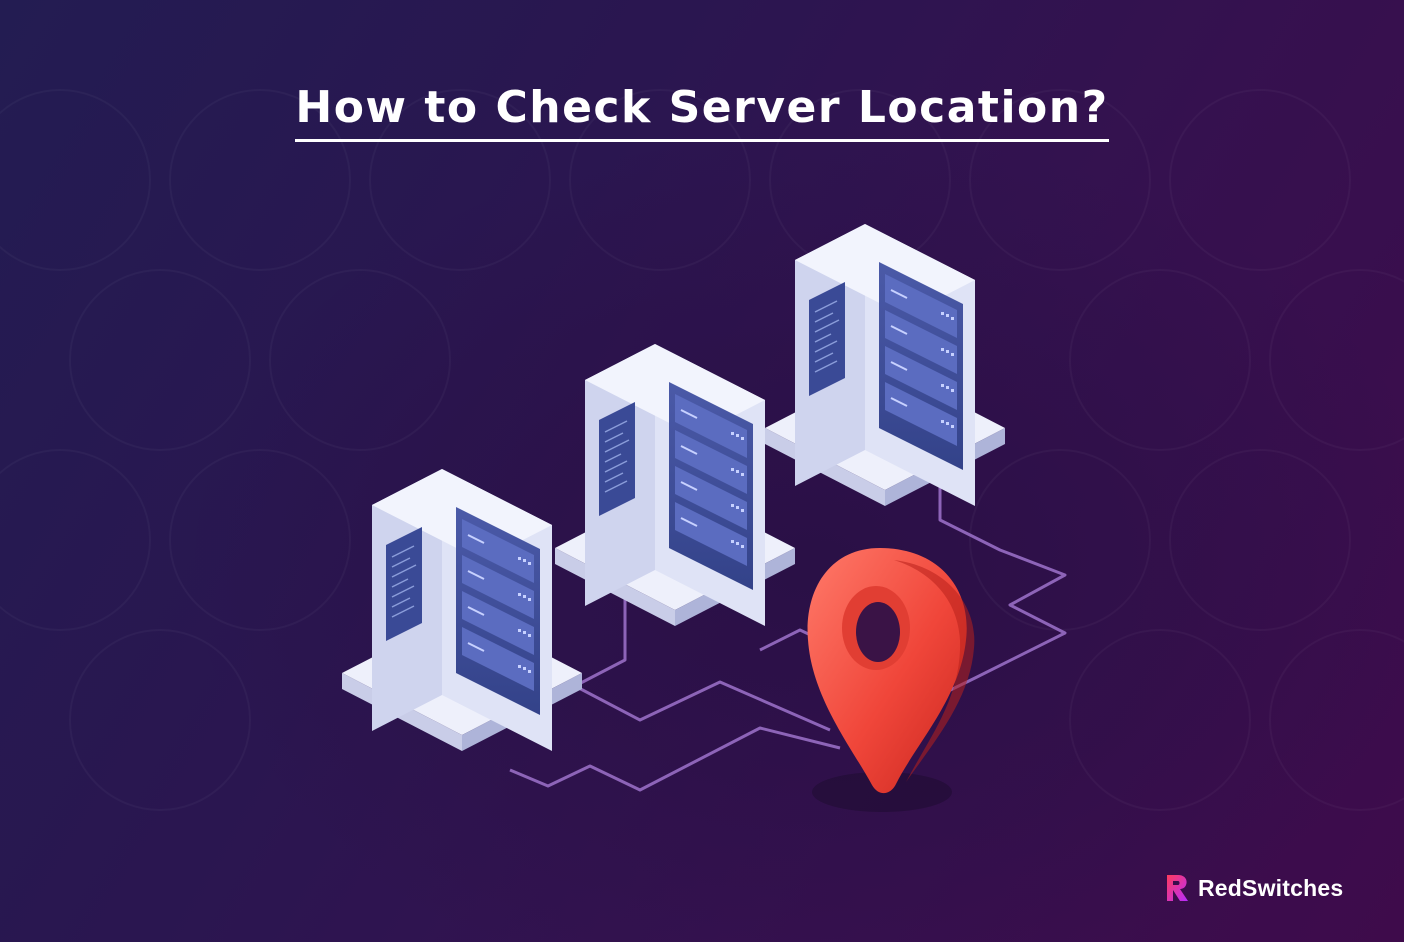 The height and width of the screenshot is (942, 1404). Describe the element at coordinates (891, 680) in the screenshot. I see `map-pin-icon` at that location.